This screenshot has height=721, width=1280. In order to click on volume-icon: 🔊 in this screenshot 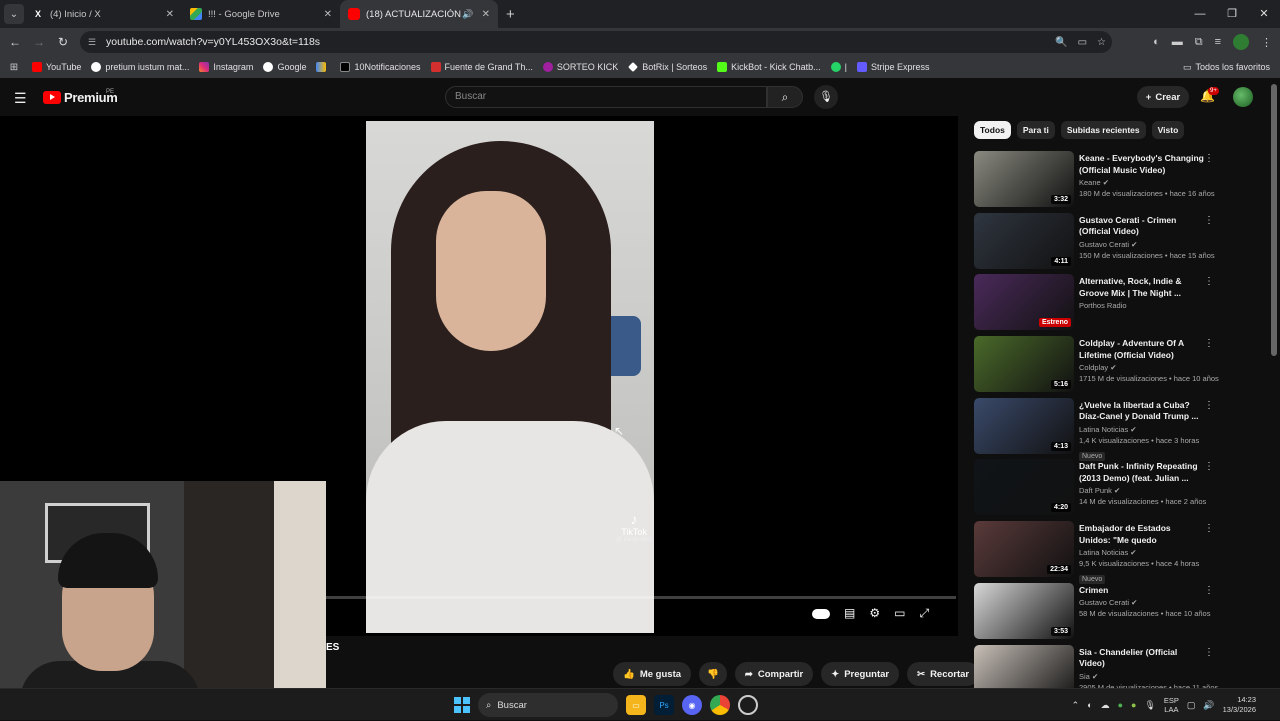, I will do `click(1208, 705)`.